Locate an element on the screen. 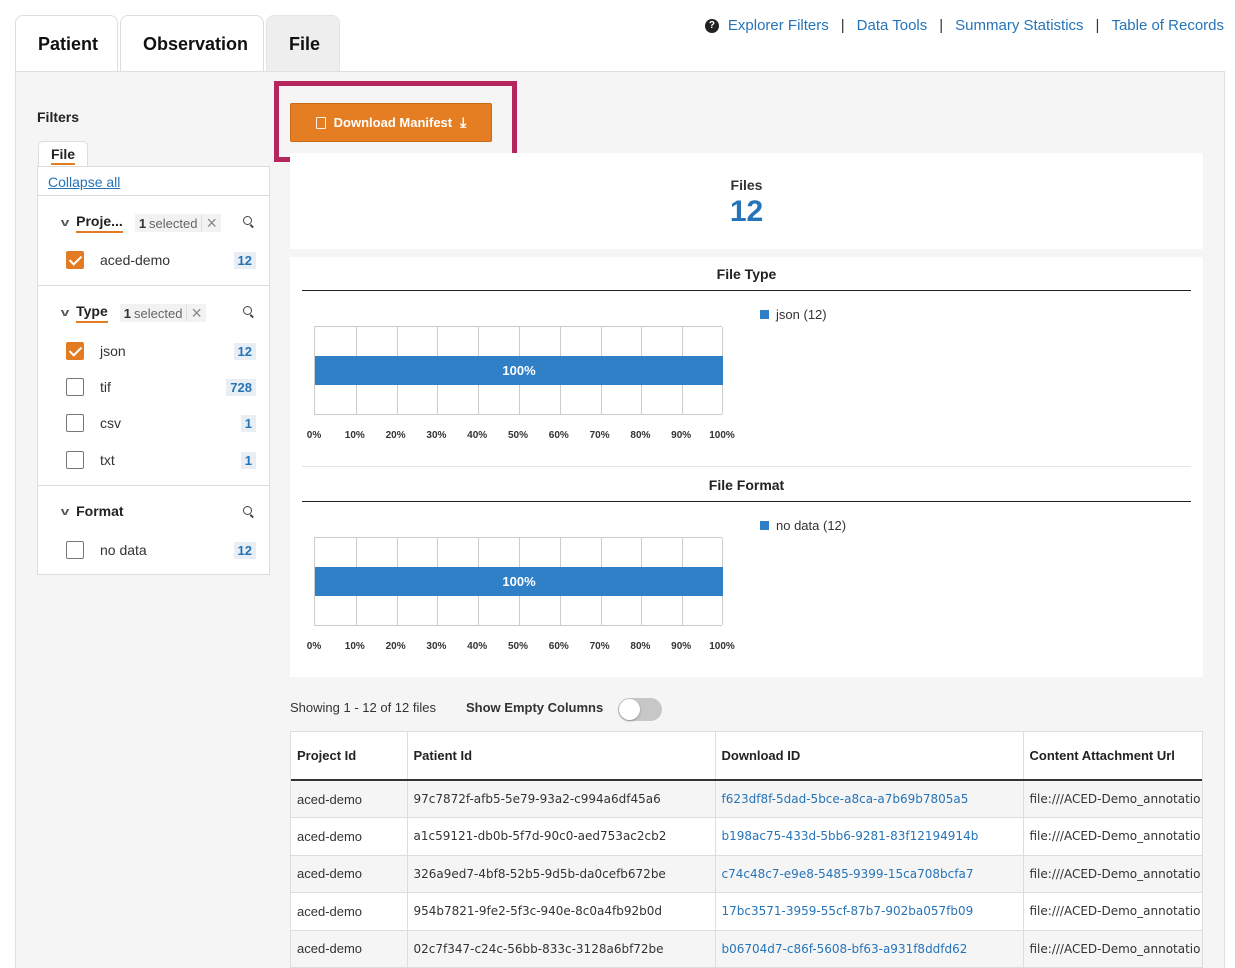 The image size is (1235, 968). show-empty-columns-toggle is located at coordinates (640, 709).